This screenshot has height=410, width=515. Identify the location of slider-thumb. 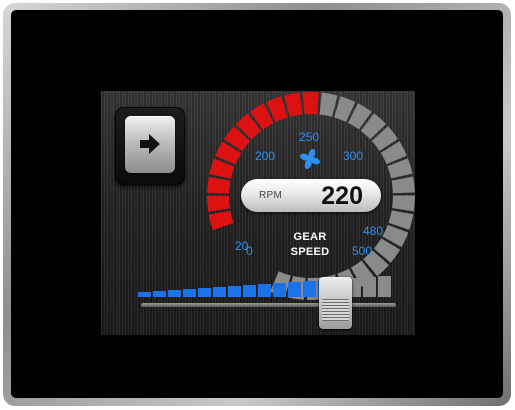
(335, 303).